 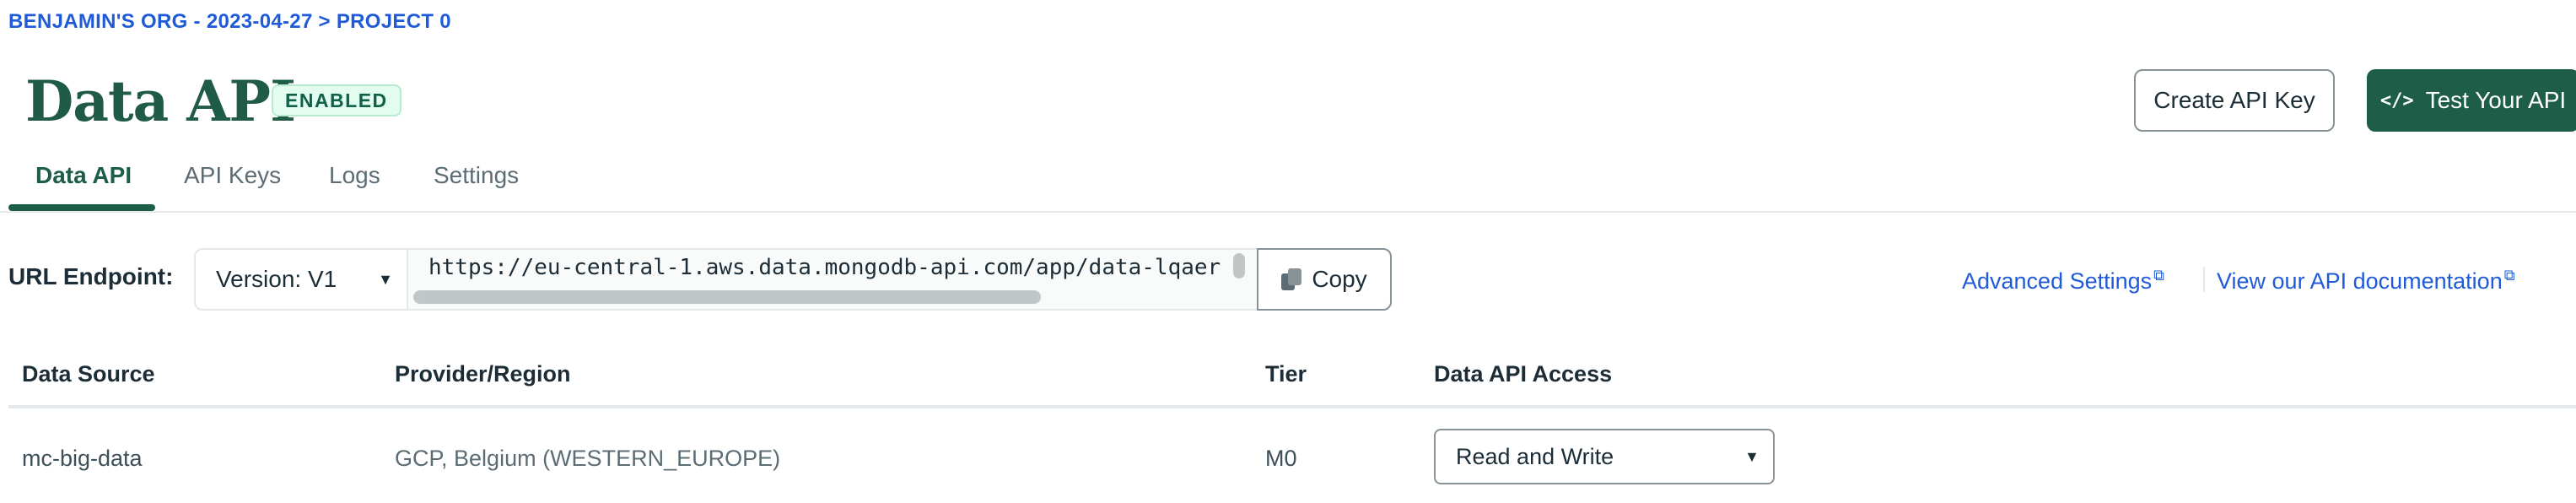 I want to click on column-header-tier: Tier, so click(x=1286, y=374).